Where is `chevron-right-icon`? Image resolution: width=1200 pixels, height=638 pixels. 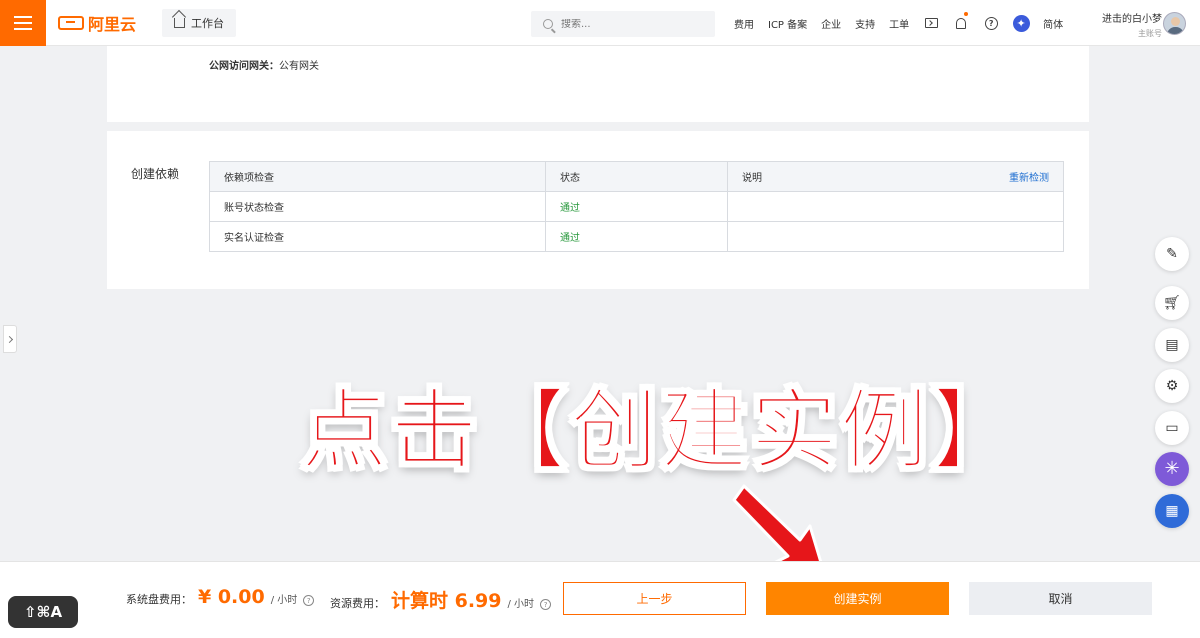 chevron-right-icon is located at coordinates (9, 339).